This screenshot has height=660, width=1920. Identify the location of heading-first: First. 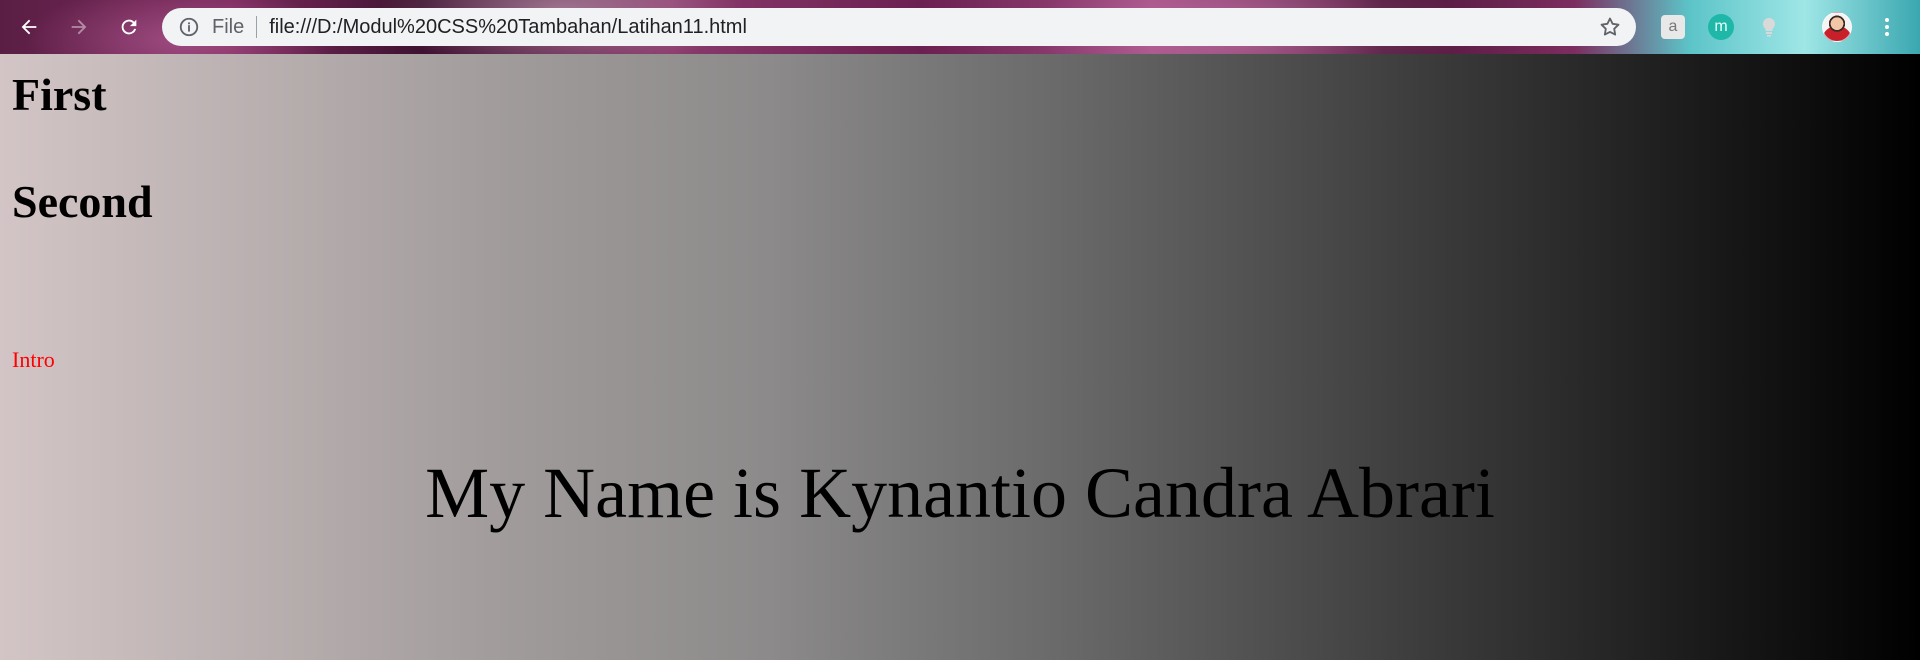
(59, 94).